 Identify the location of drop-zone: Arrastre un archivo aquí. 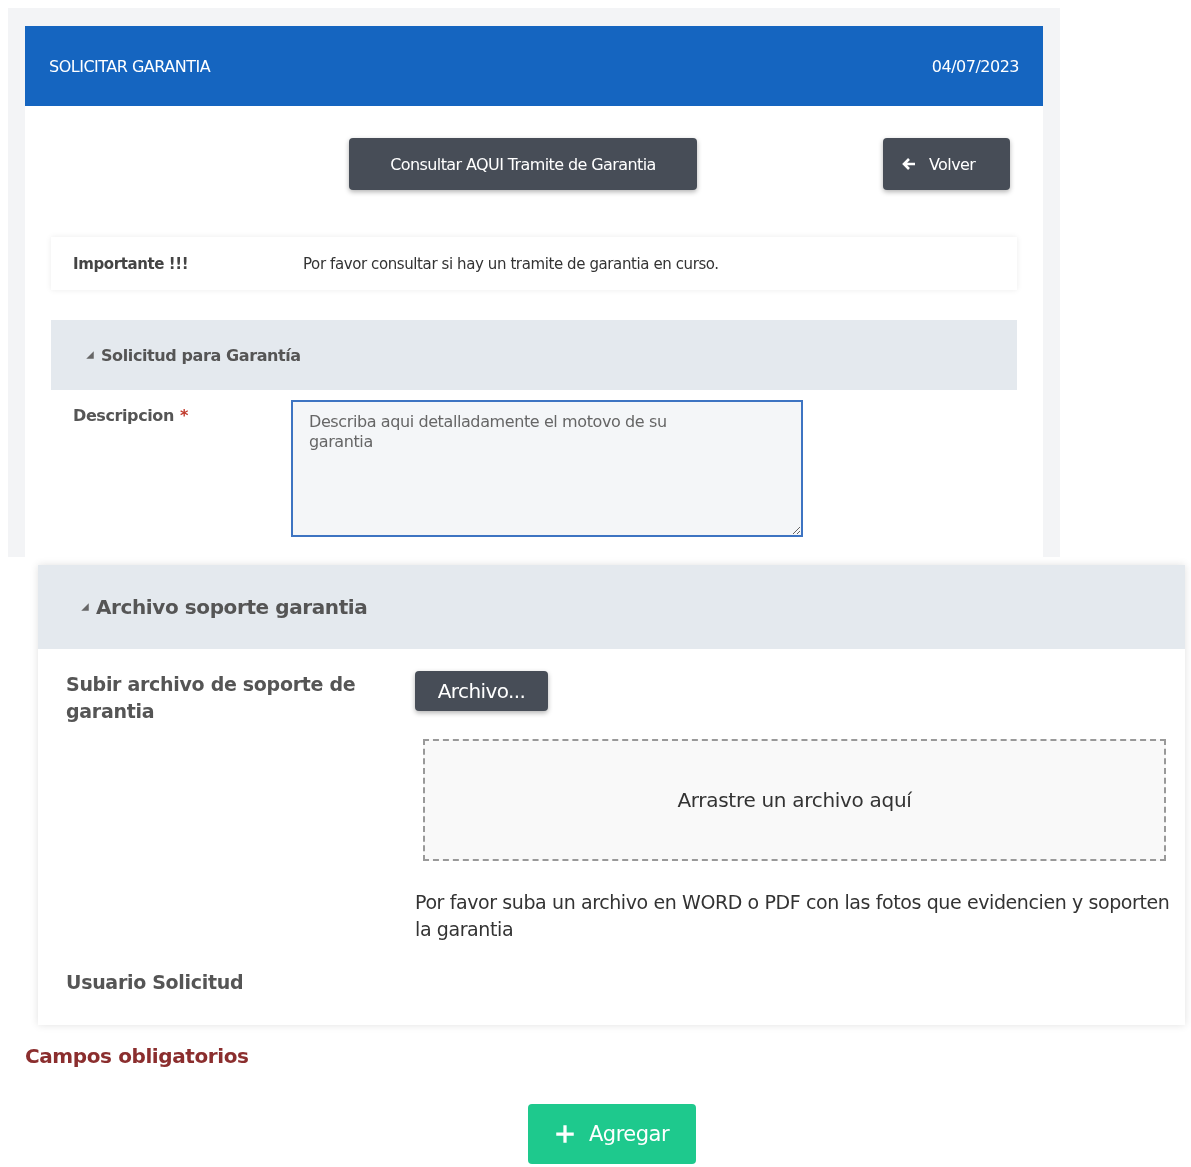
(794, 800).